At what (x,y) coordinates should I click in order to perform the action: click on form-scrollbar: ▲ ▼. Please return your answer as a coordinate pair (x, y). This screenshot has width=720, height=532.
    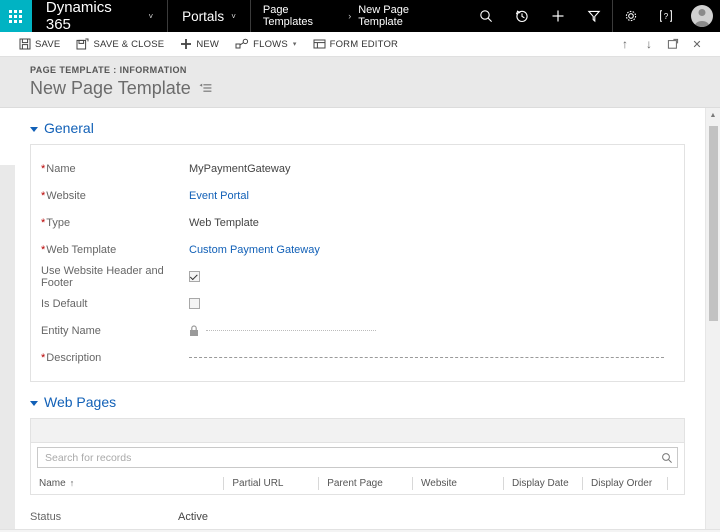
    Looking at the image, I should click on (712, 320).